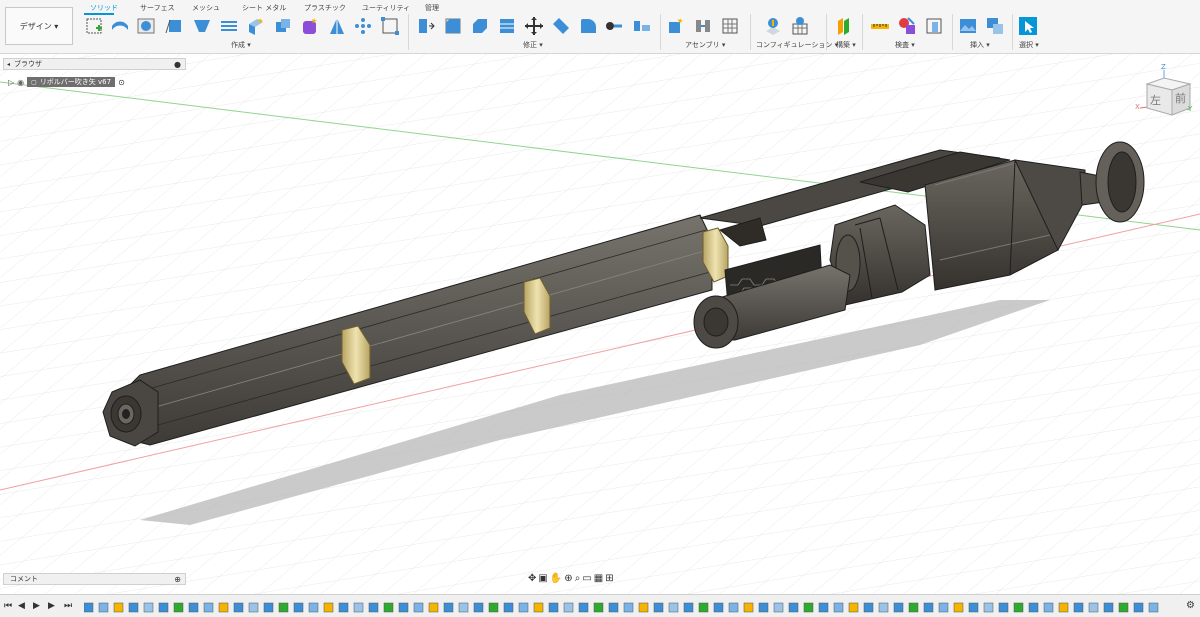 The image size is (1200, 617). What do you see at coordinates (480, 26) in the screenshot?
I see `chamfer-icon` at bounding box center [480, 26].